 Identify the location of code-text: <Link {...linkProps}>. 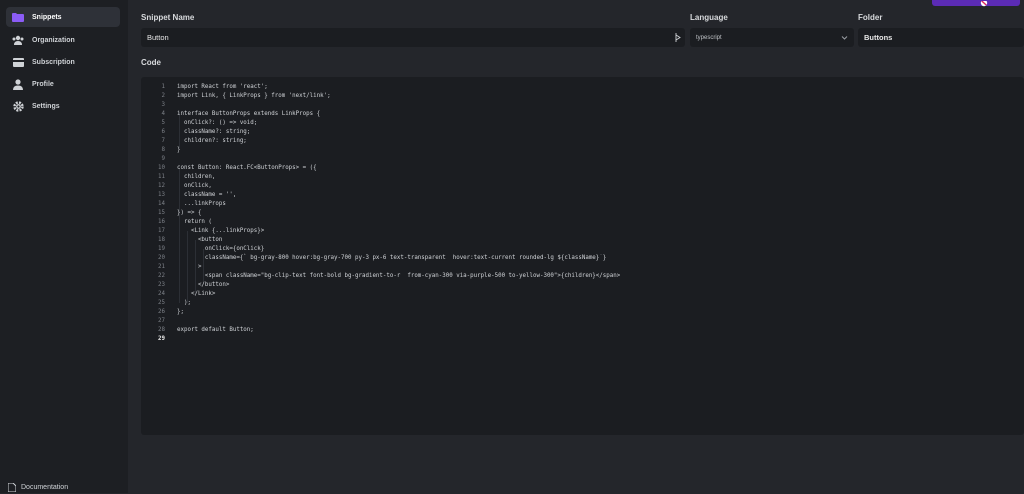
(221, 231).